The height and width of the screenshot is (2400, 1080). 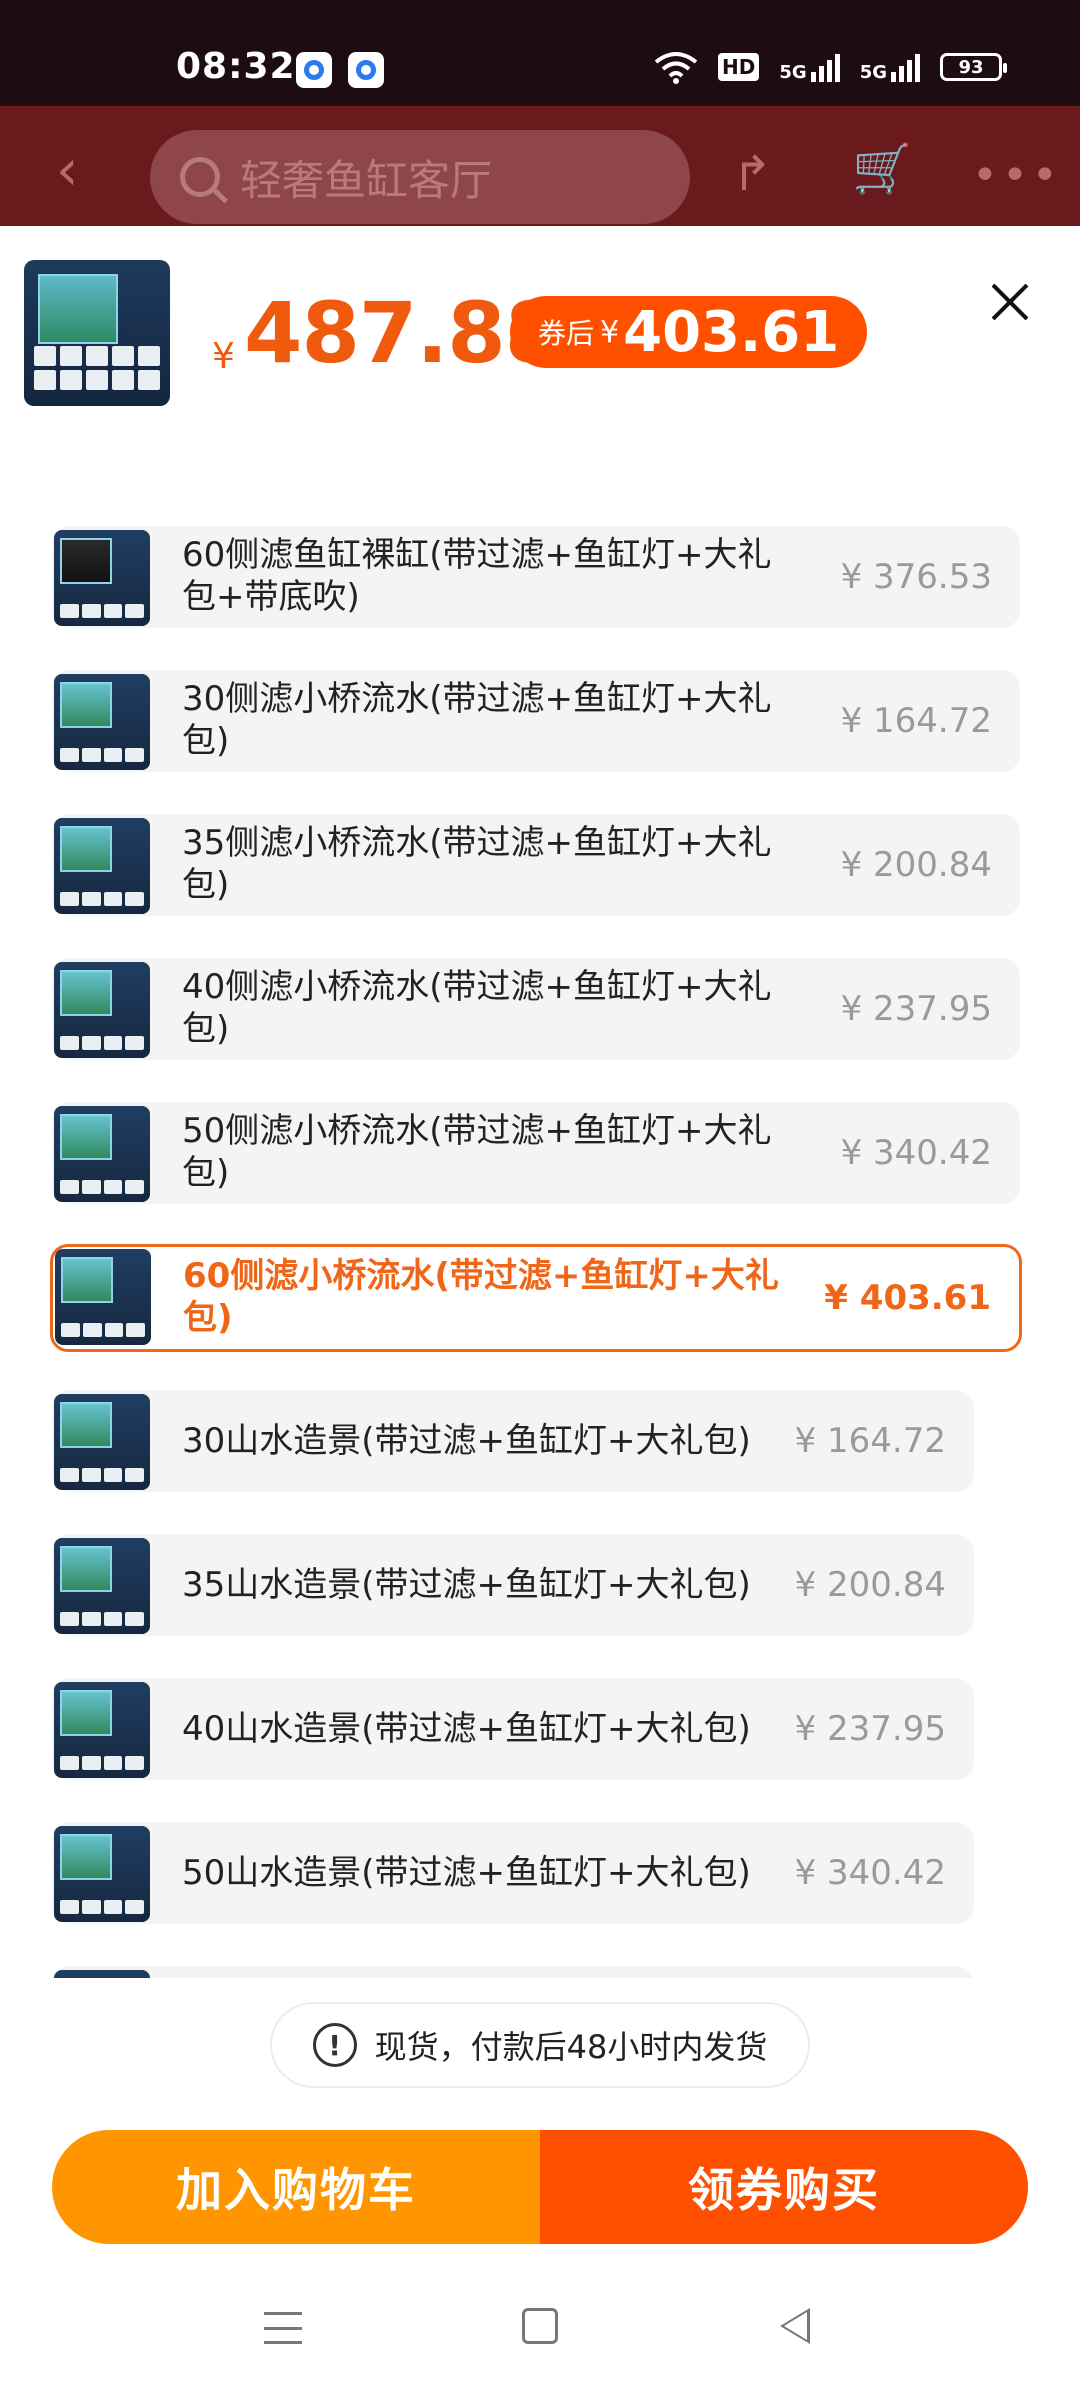 I want to click on sku-option-name: 30侧滤小桥流水(带过滤+鱼缸灯+大礼, so click(x=477, y=699).